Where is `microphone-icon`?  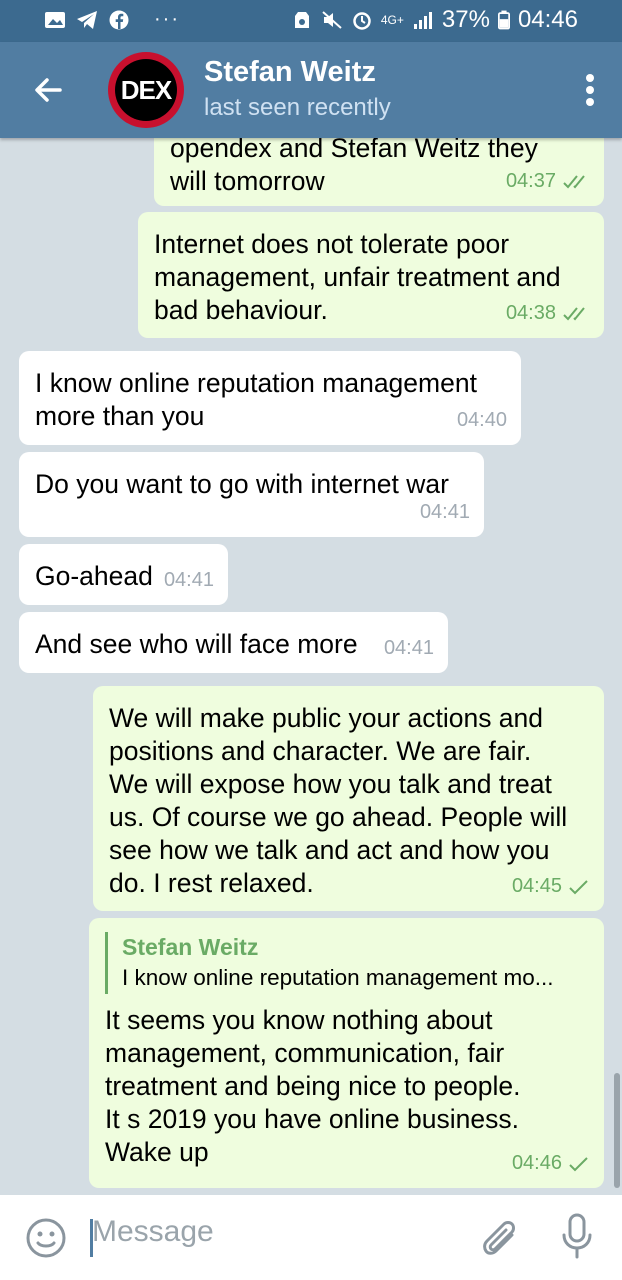
microphone-icon is located at coordinates (577, 1236).